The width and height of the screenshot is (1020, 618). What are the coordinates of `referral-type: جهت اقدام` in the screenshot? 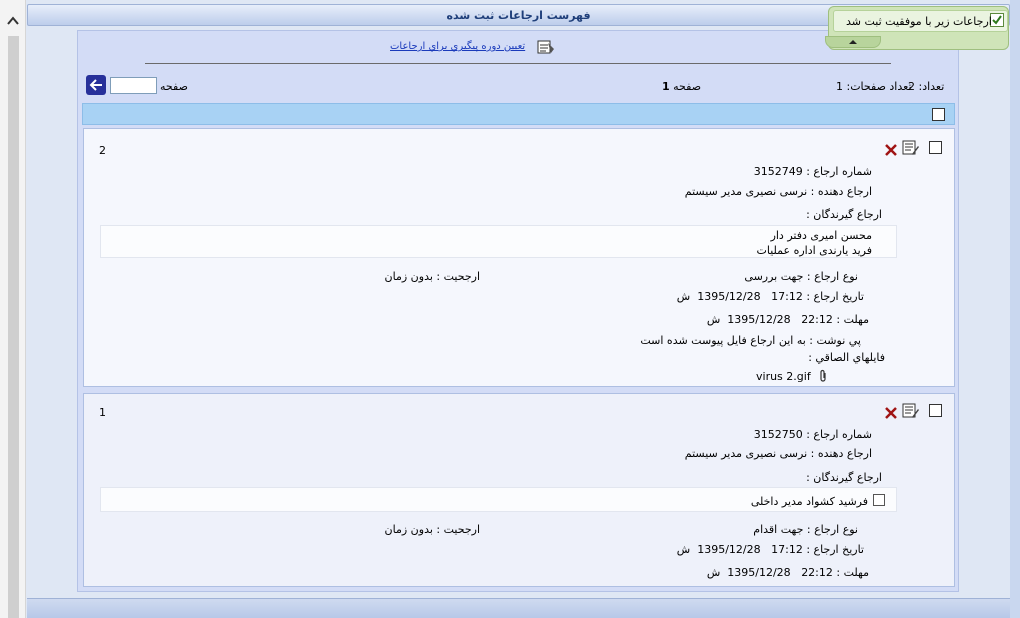 It's located at (778, 529).